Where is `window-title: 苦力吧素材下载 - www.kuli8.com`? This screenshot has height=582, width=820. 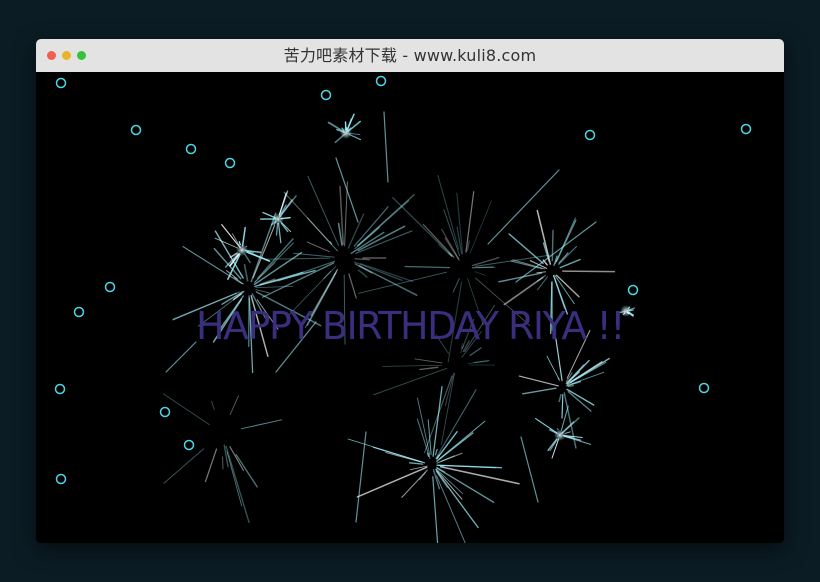
window-title: 苦力吧素材下载 - www.kuli8.com is located at coordinates (410, 55).